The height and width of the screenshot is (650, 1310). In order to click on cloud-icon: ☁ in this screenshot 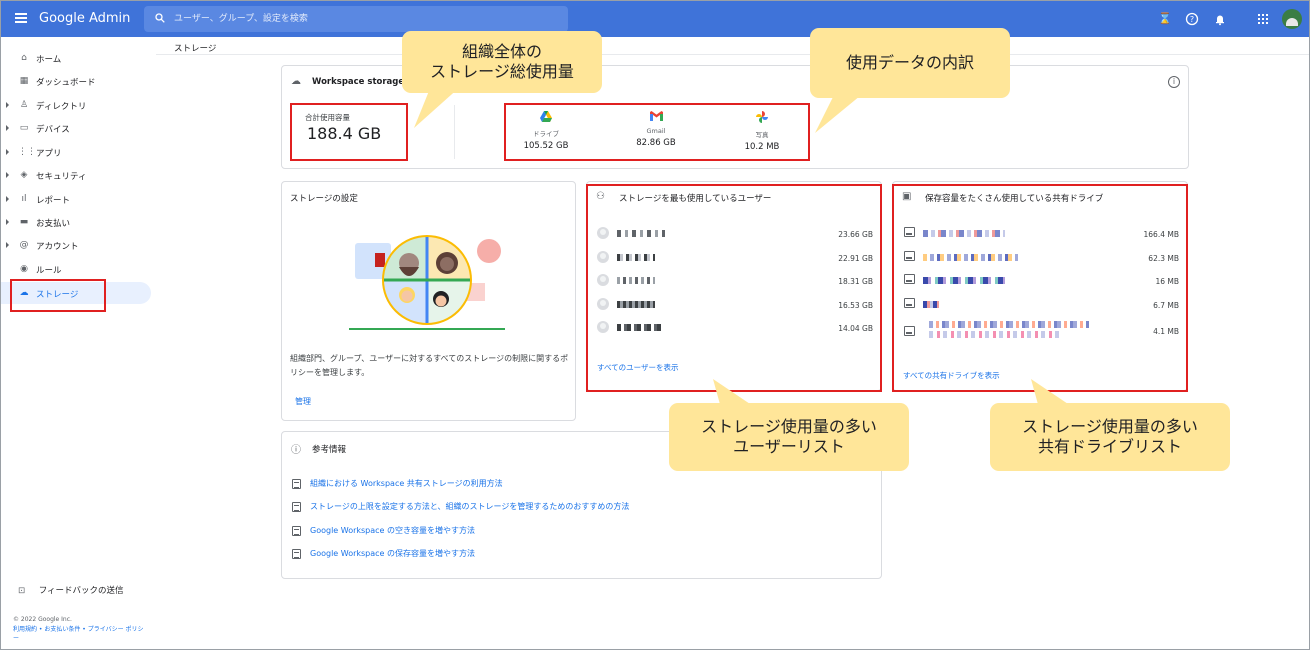, I will do `click(296, 81)`.